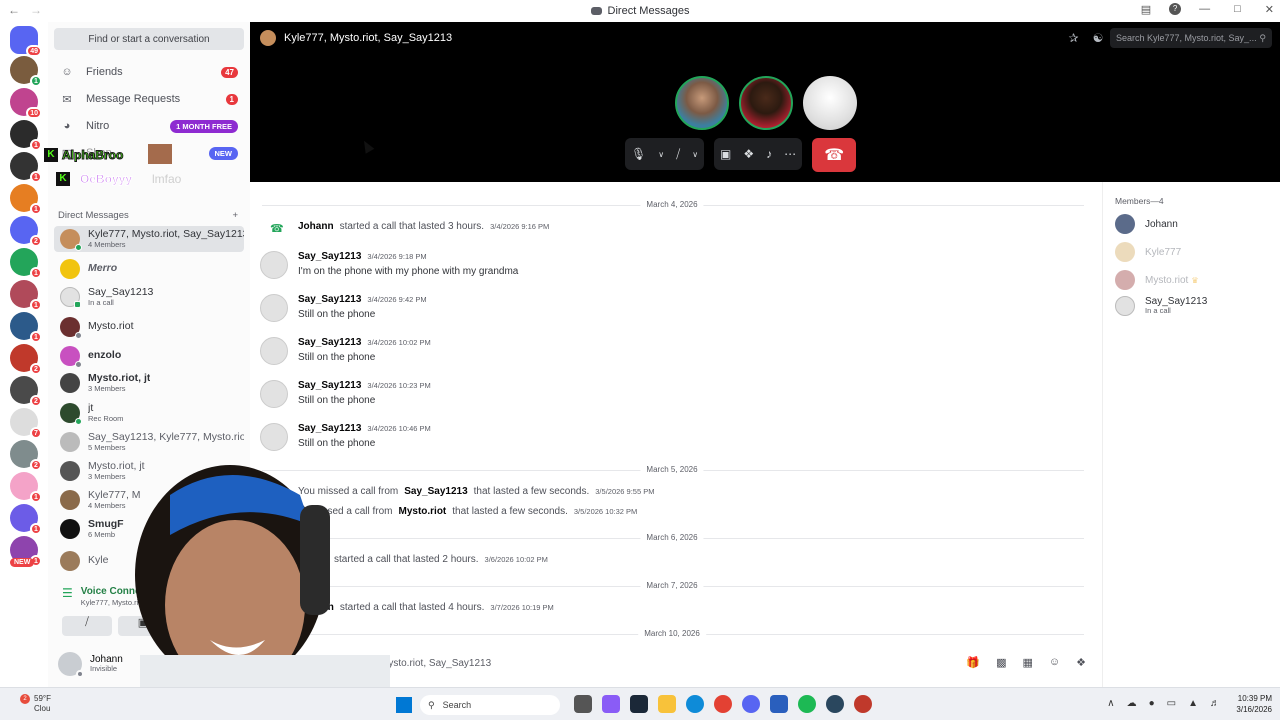 The image size is (1280, 720). I want to click on clock: 10:39 PM 3/16/2026, so click(1254, 704).